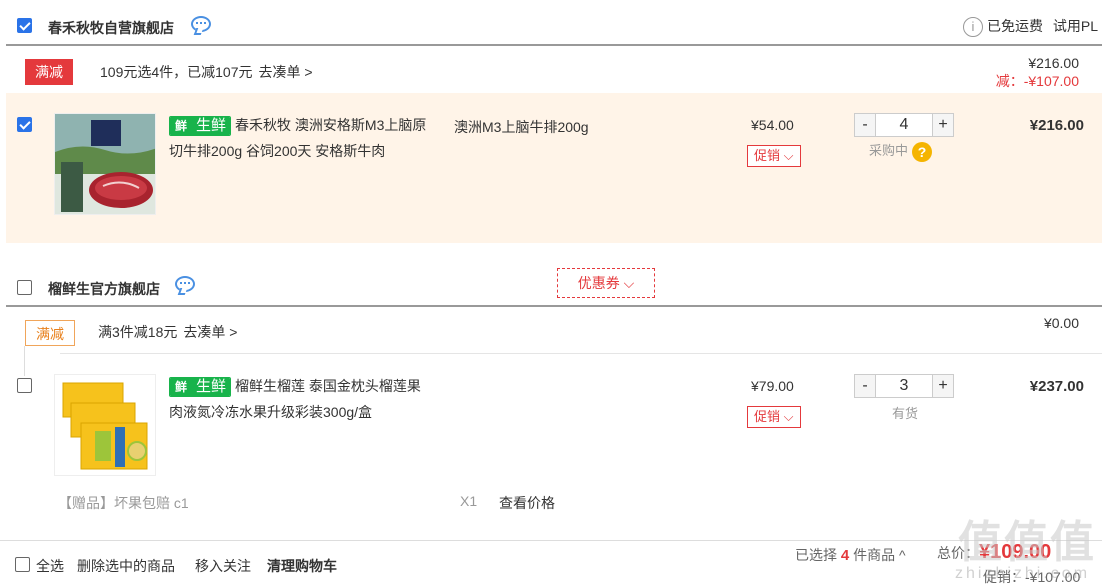 Image resolution: width=1102 pixels, height=587 pixels. What do you see at coordinates (554, 45) in the screenshot?
I see `shop1-divider` at bounding box center [554, 45].